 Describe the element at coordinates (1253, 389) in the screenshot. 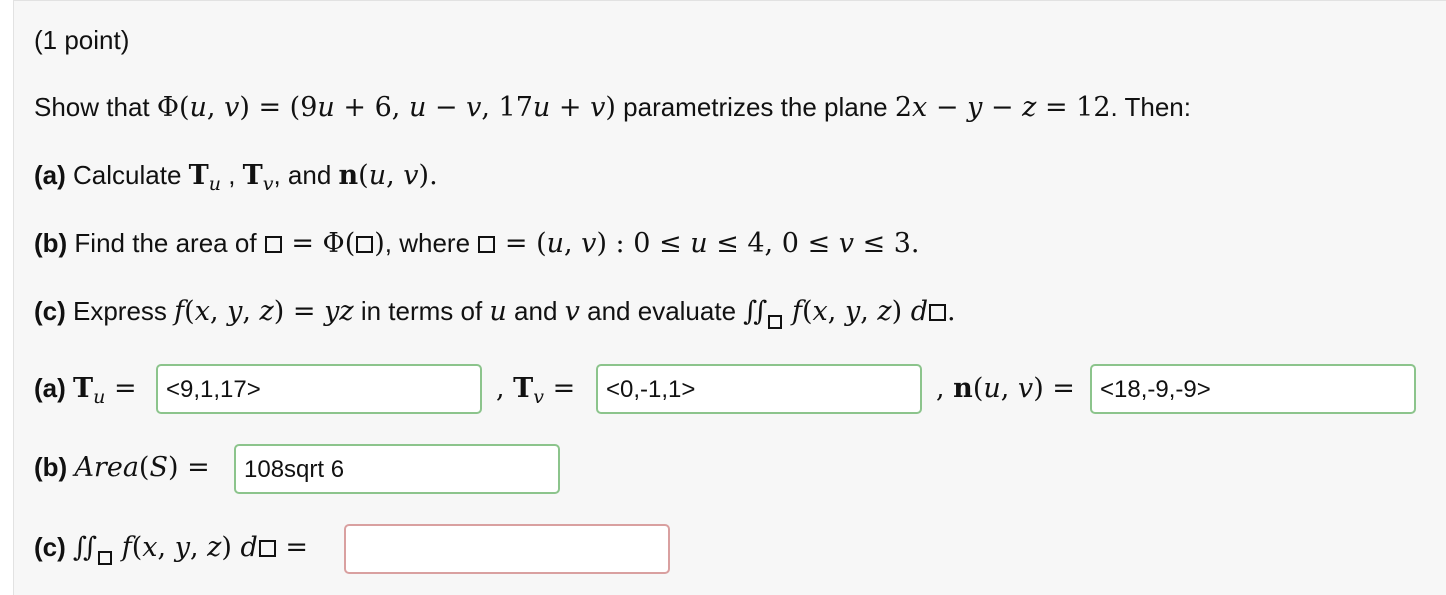

I see `normal-answer-input: <18,-9,-9>` at that location.